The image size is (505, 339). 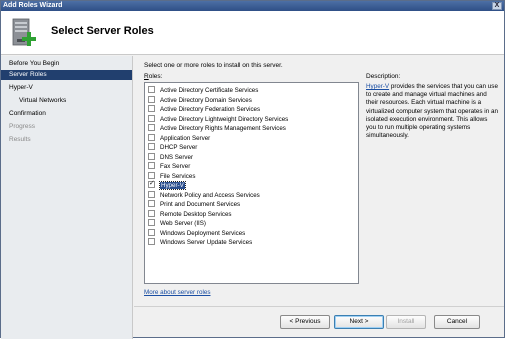 I want to click on role-item: Active Directory Federation Services, so click(x=204, y=109).